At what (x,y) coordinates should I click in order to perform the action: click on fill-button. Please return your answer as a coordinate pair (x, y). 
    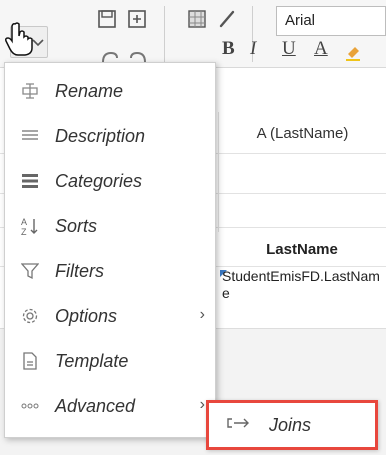
    Looking at the image, I should click on (197, 19).